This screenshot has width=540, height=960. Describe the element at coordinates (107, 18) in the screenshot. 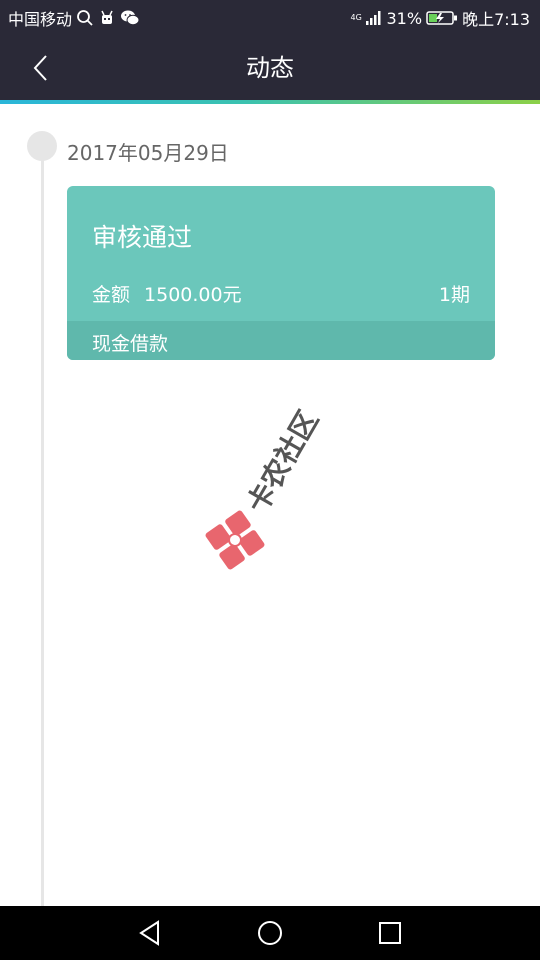

I see `robot-icon` at that location.